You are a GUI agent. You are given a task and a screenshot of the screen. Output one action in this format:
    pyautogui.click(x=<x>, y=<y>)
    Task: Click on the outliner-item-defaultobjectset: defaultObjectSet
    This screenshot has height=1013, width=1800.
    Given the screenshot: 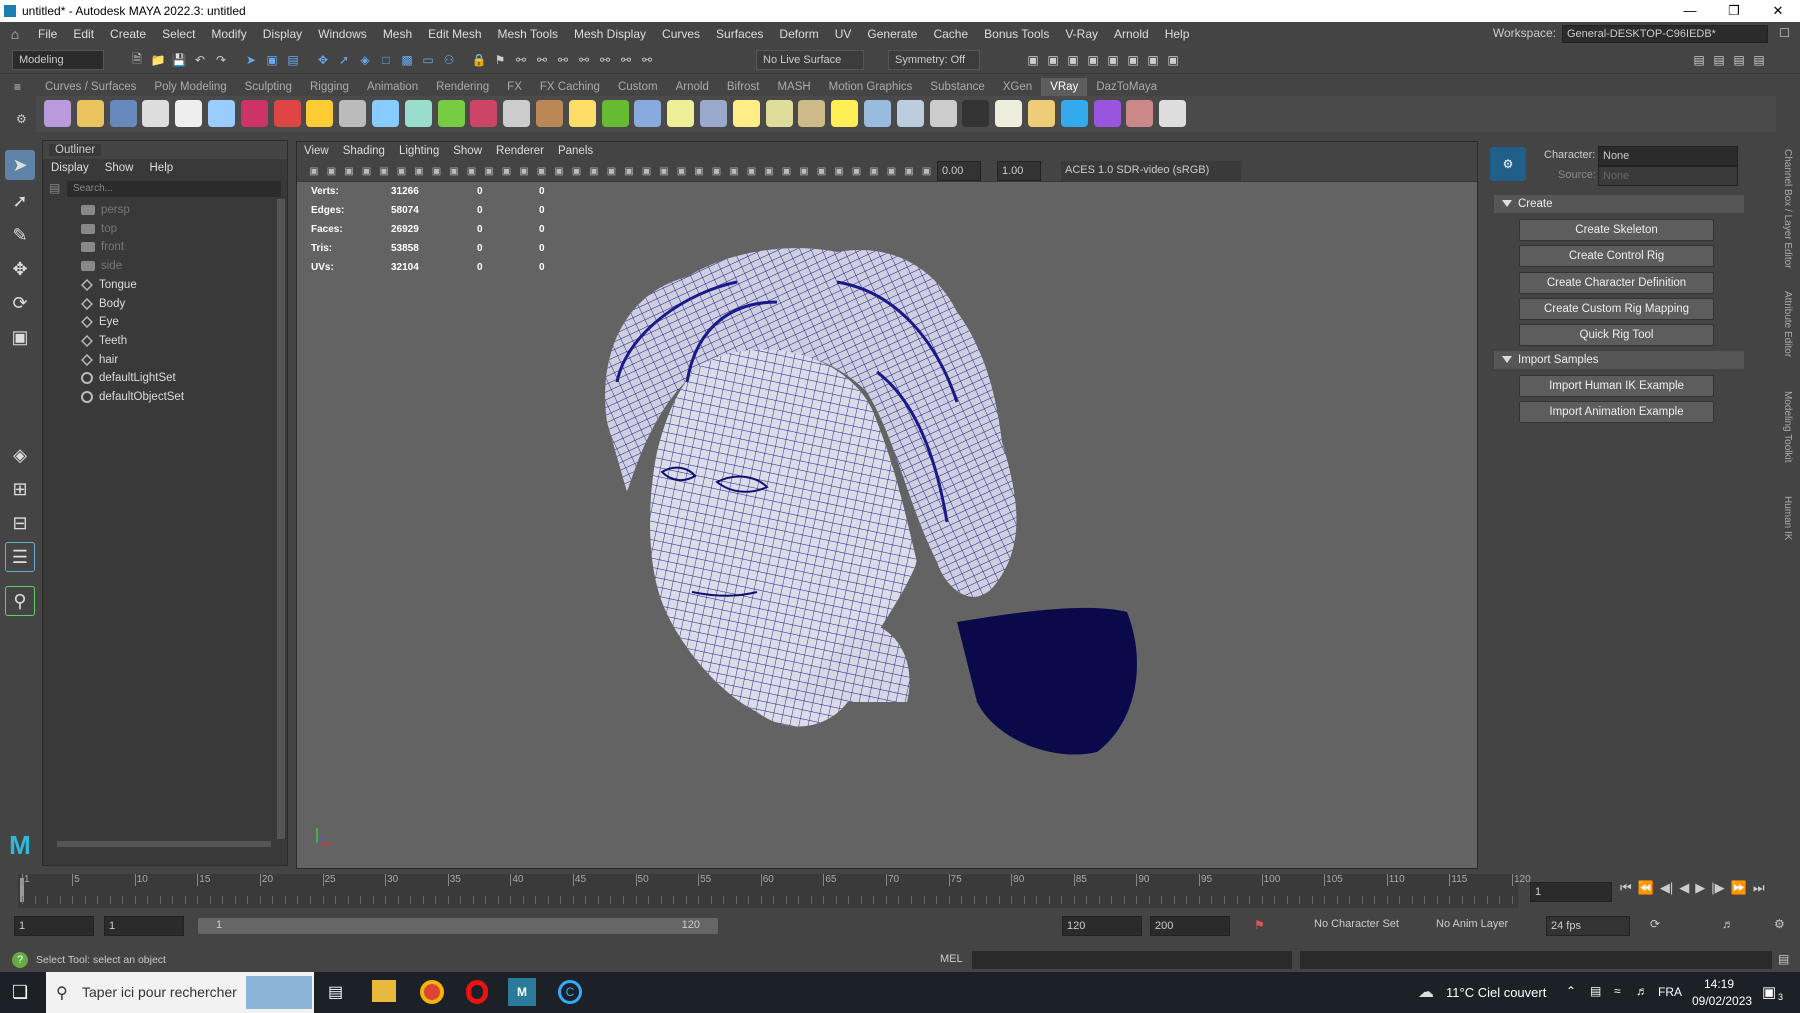 What is the action you would take?
    pyautogui.click(x=132, y=397)
    